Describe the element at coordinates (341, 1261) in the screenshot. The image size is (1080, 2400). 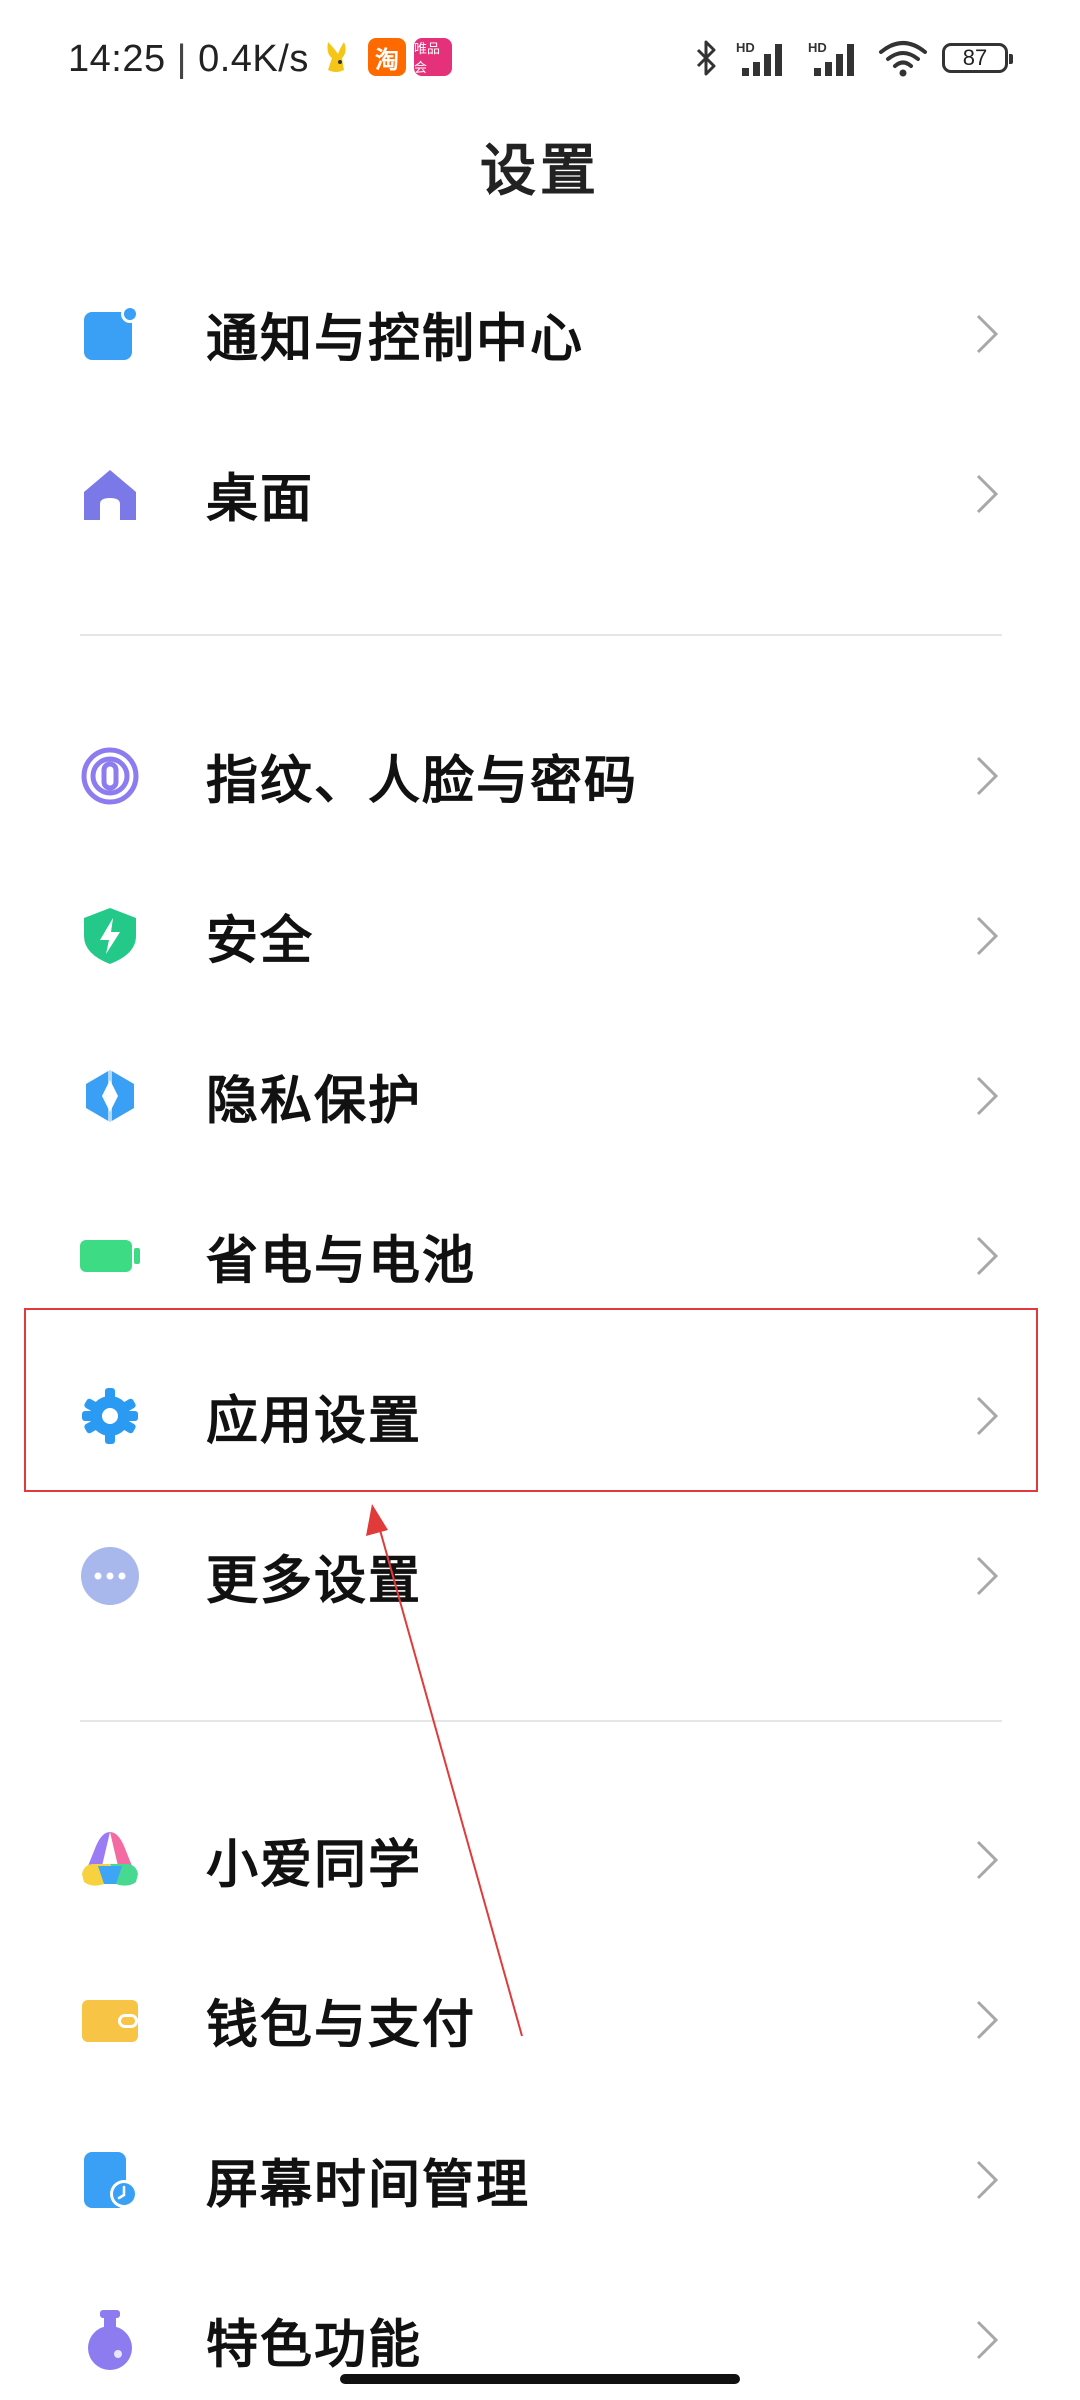
I see `item-label: 省电与电池` at that location.